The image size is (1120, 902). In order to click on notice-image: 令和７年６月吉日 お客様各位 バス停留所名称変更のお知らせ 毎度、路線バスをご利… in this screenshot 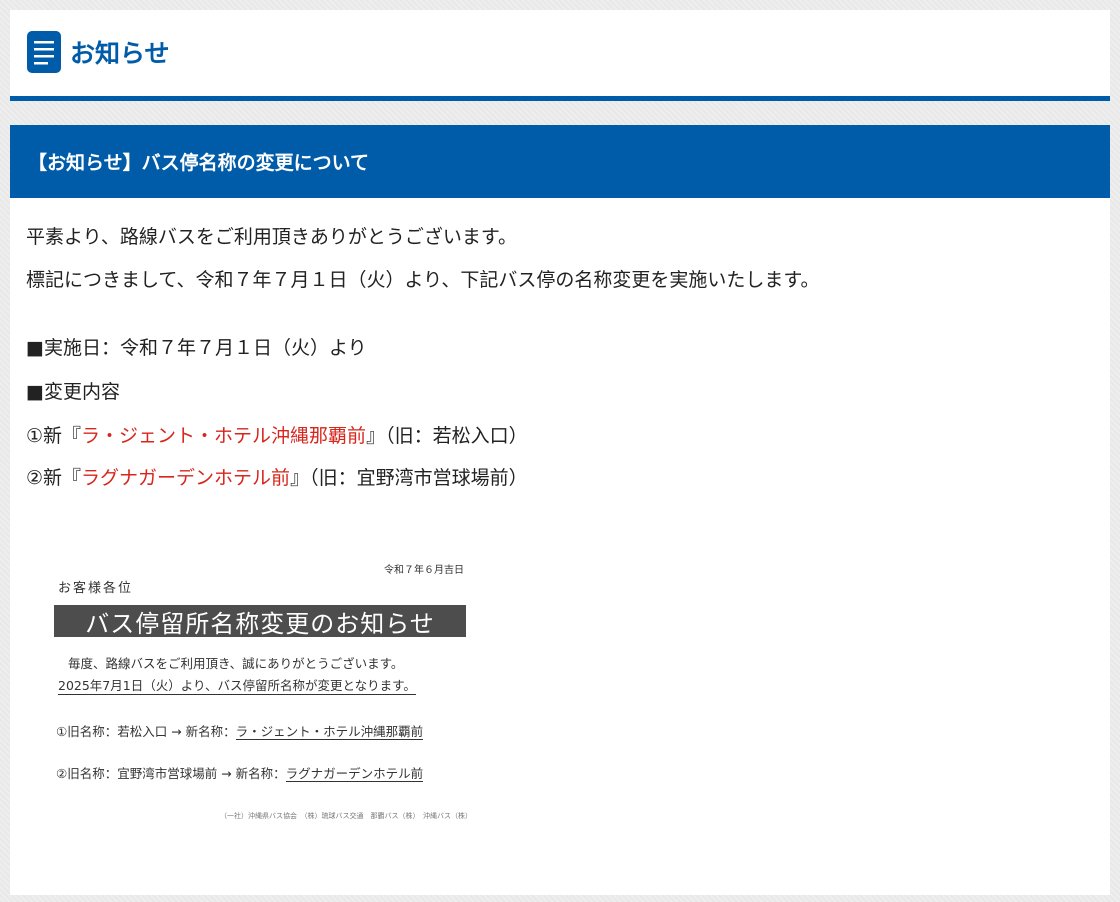, I will do `click(267, 697)`.